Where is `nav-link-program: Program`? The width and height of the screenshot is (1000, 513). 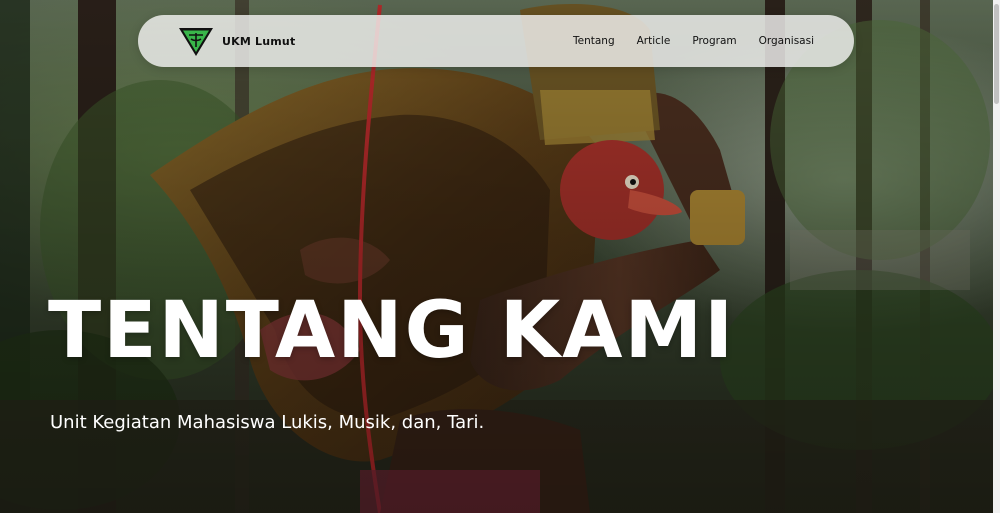 nav-link-program: Program is located at coordinates (714, 41).